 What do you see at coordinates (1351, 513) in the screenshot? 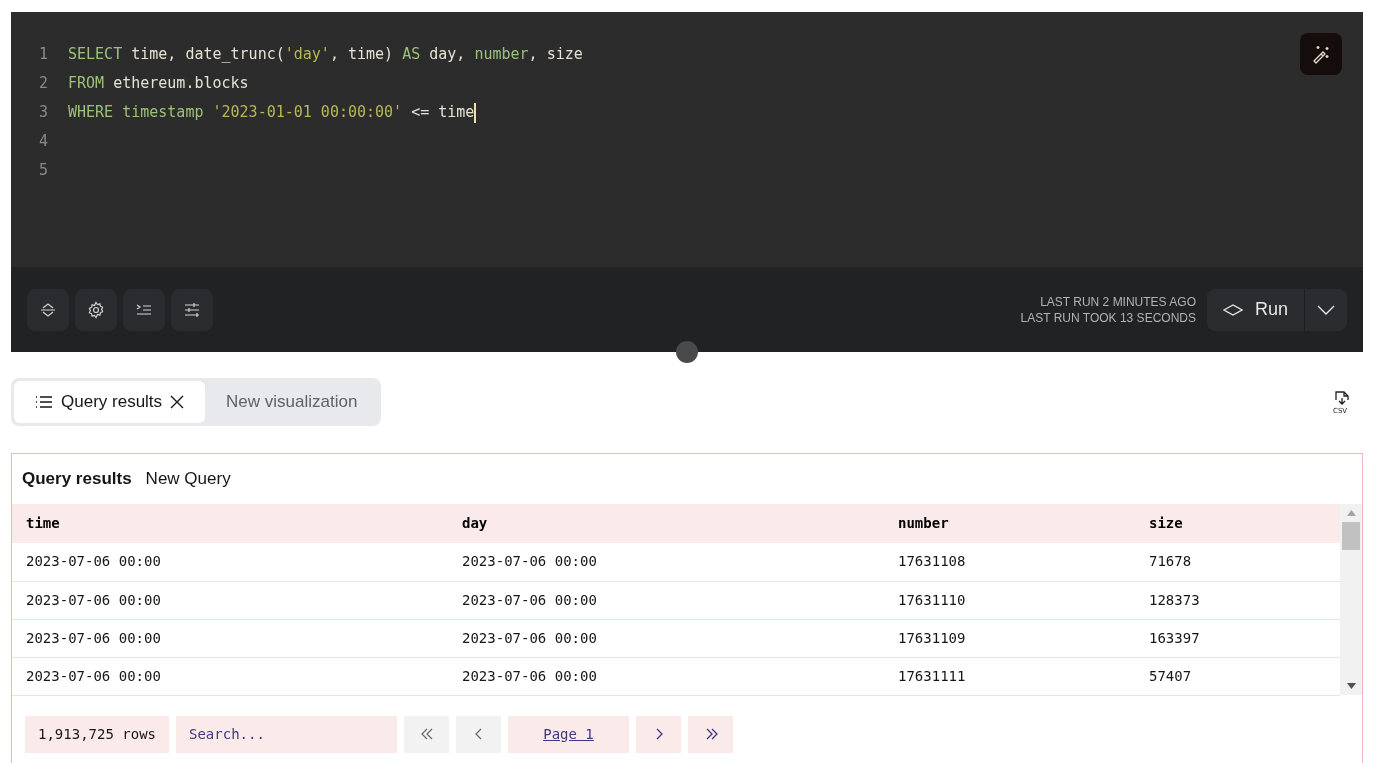
I see `scroll-up-icon` at bounding box center [1351, 513].